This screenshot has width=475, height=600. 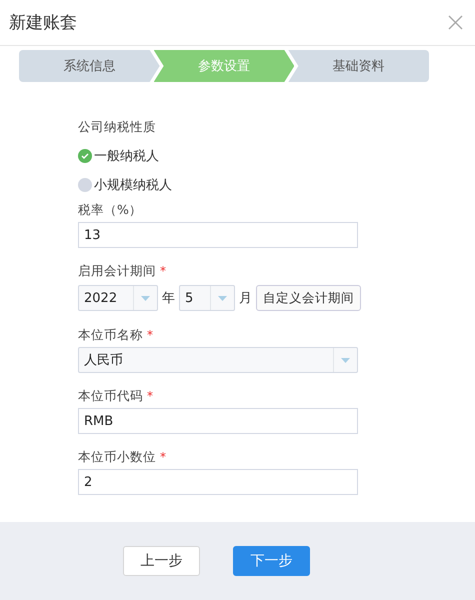 What do you see at coordinates (207, 298) in the screenshot?
I see `month-dropdown: 5` at bounding box center [207, 298].